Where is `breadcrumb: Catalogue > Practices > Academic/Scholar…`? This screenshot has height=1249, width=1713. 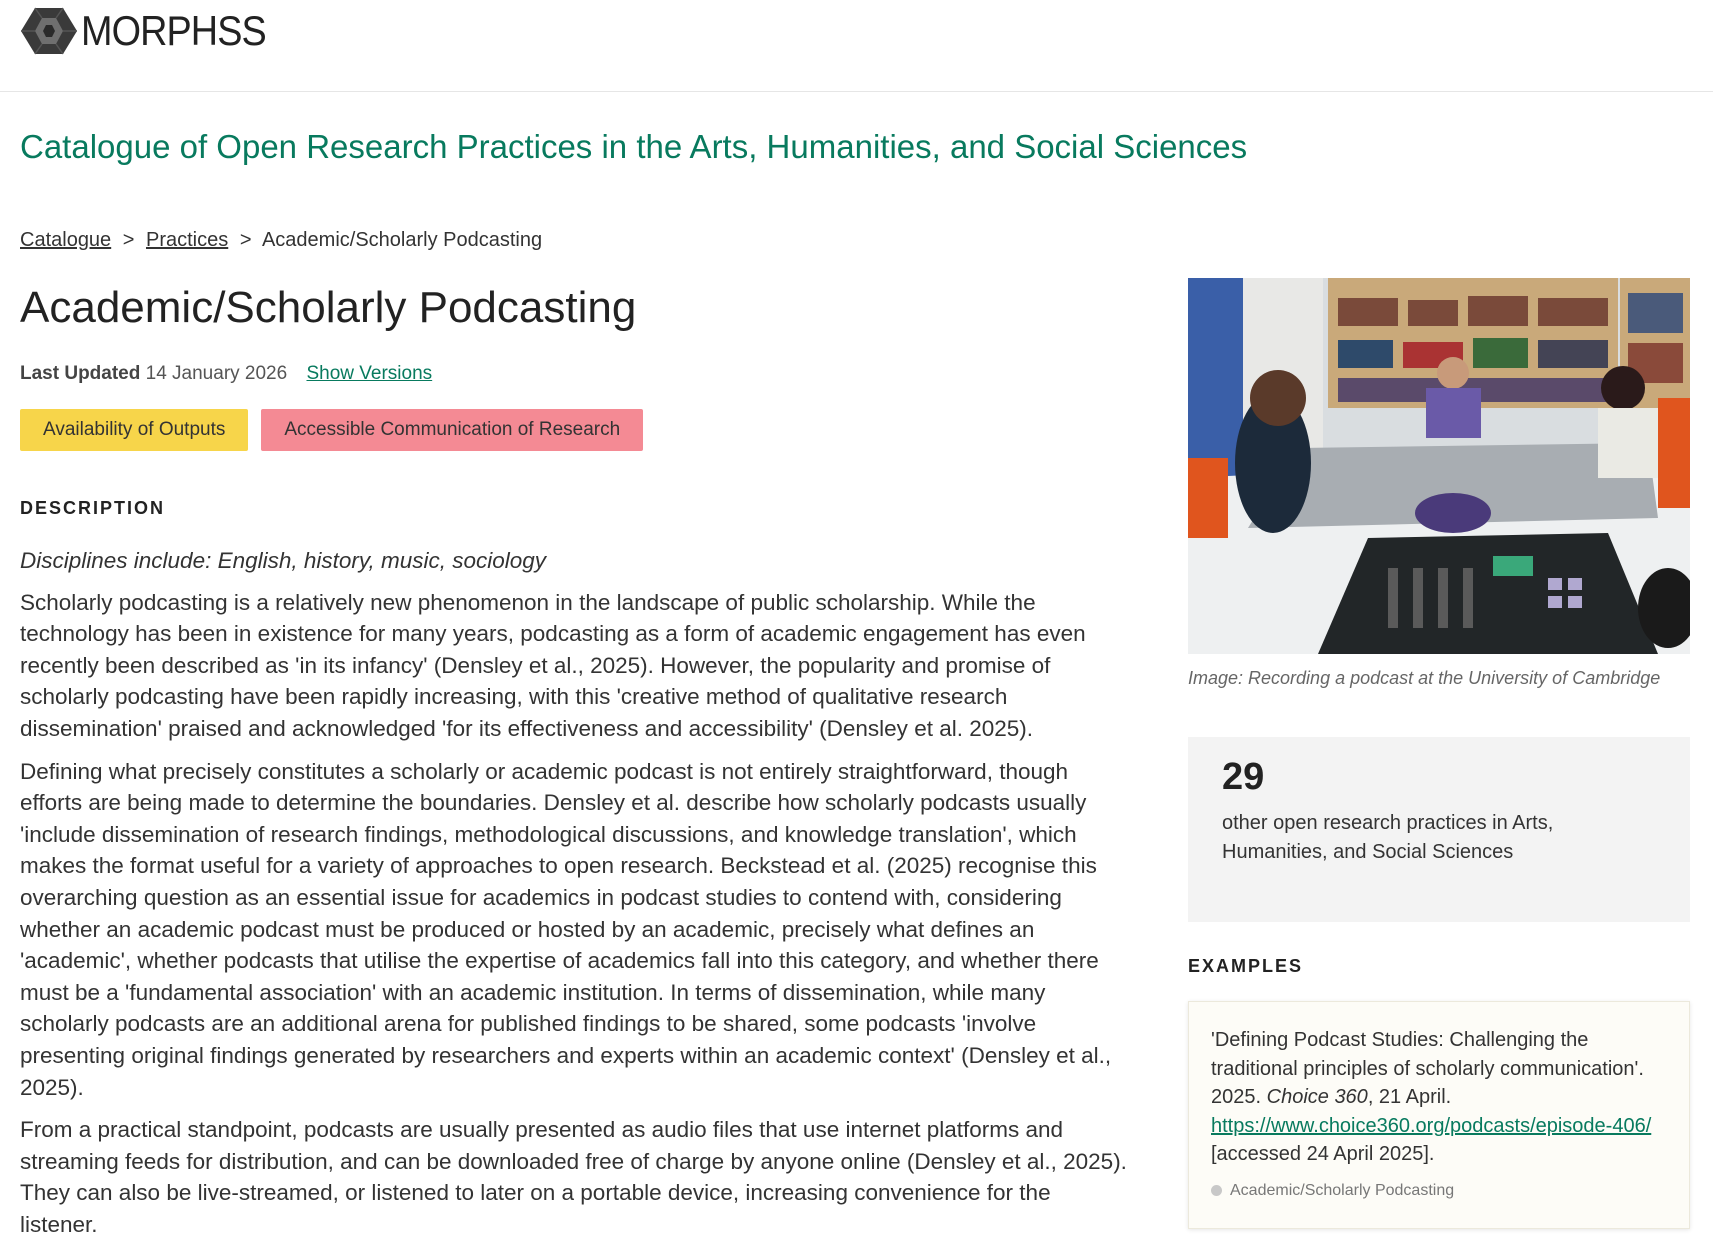
breadcrumb: Catalogue > Practices > Academic/Scholar… is located at coordinates (281, 240).